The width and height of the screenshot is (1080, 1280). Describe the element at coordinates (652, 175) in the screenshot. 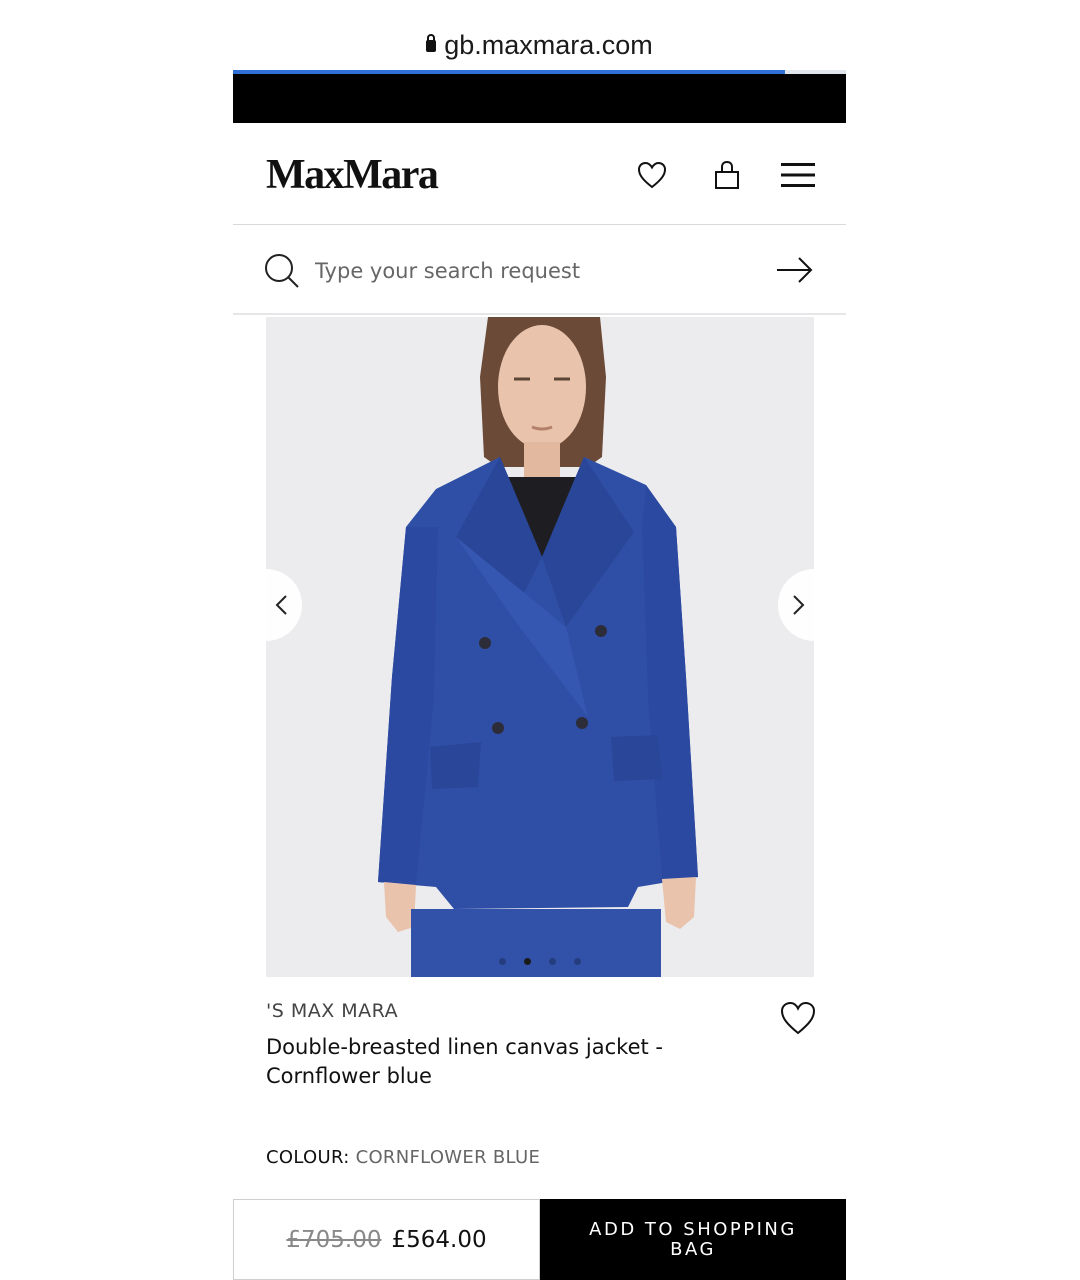

I see `wishlist-heart-icon` at that location.